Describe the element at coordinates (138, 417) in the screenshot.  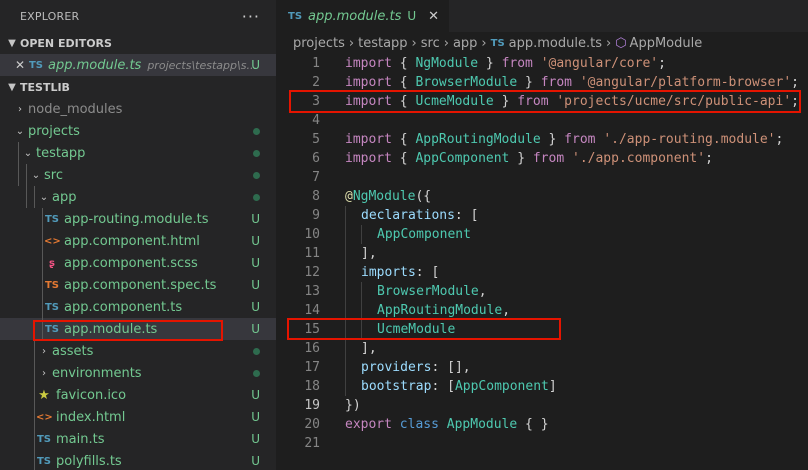
I see `tree-item-index-html: <> index.html U` at that location.